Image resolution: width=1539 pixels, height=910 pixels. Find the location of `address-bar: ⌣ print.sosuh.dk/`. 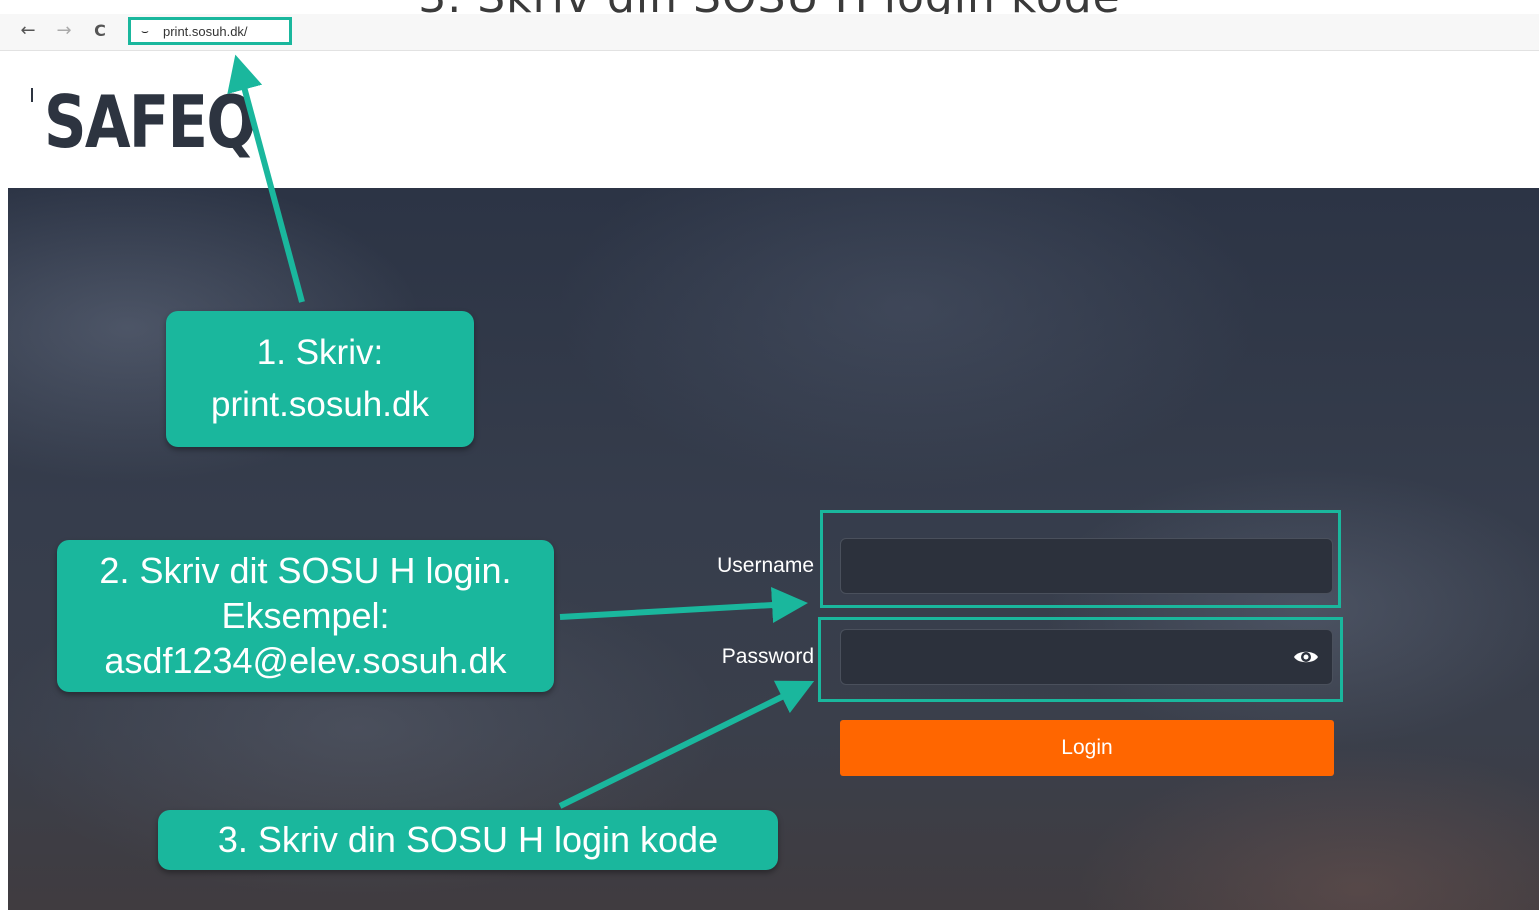

address-bar: ⌣ print.sosuh.dk/ is located at coordinates (210, 31).